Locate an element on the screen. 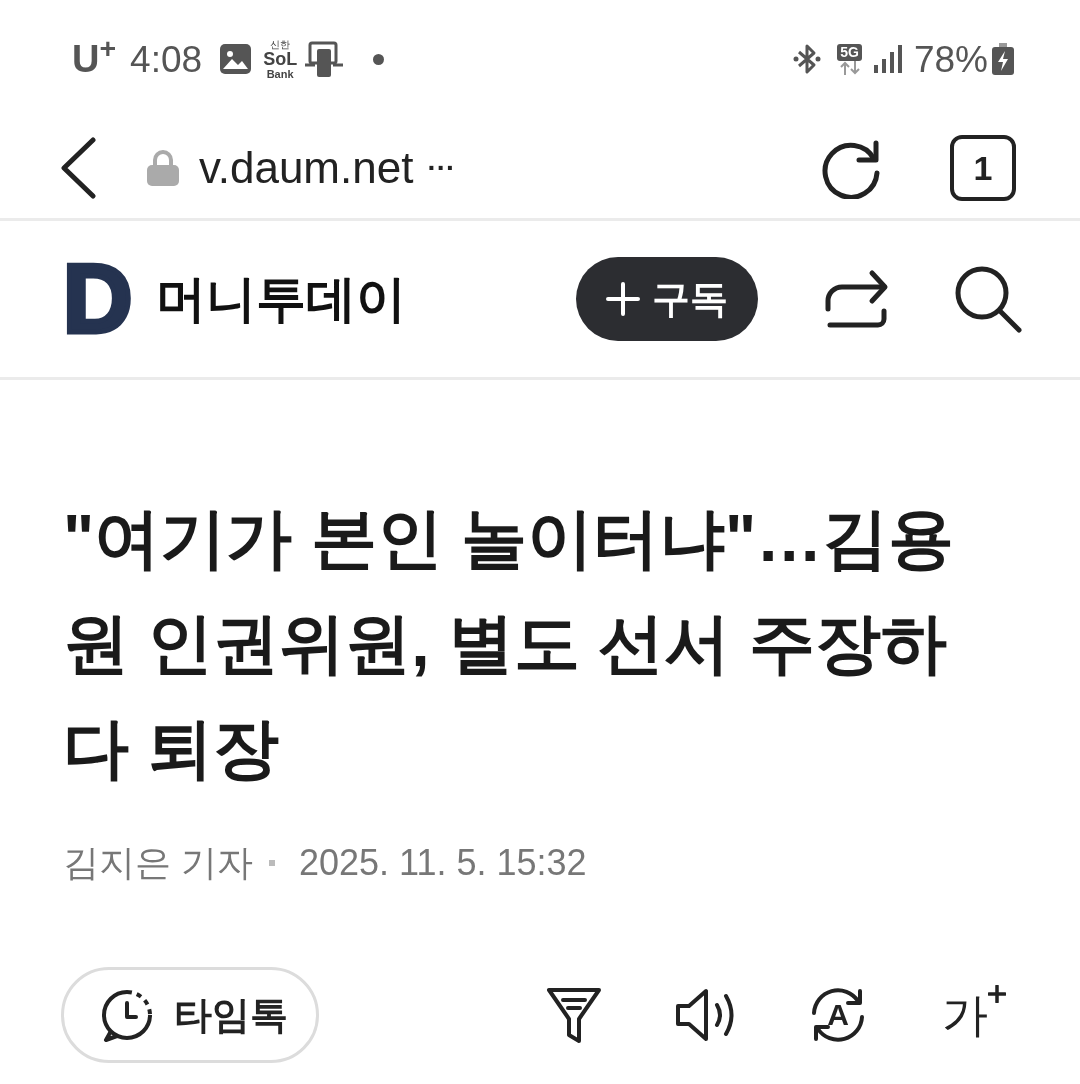 This screenshot has height=1084, width=1080. bank-logo-text: SoL is located at coordinates (280, 58).